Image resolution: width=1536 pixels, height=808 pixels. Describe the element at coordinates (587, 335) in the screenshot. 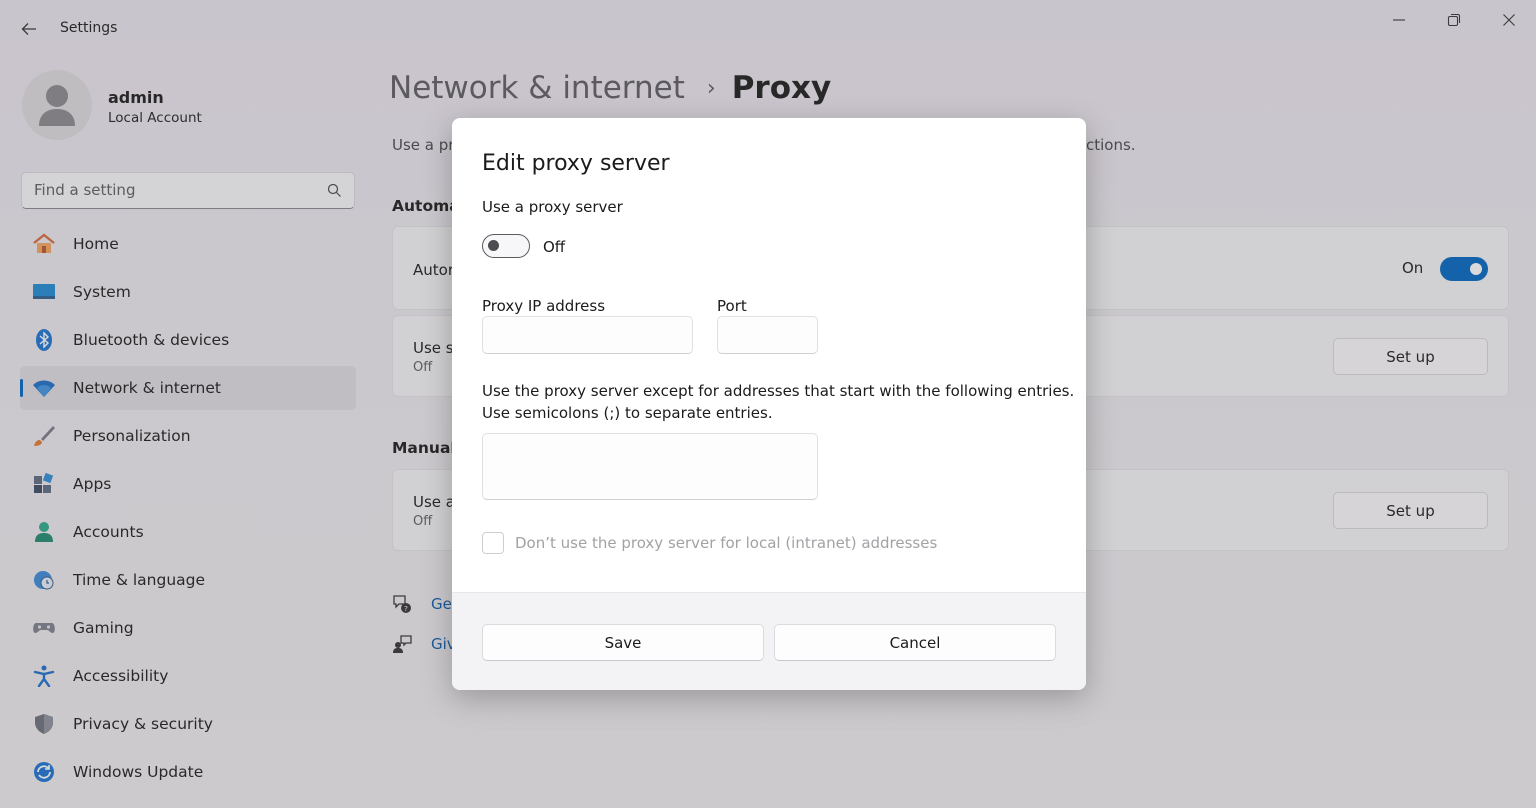

I see `proxy-ip-input` at that location.